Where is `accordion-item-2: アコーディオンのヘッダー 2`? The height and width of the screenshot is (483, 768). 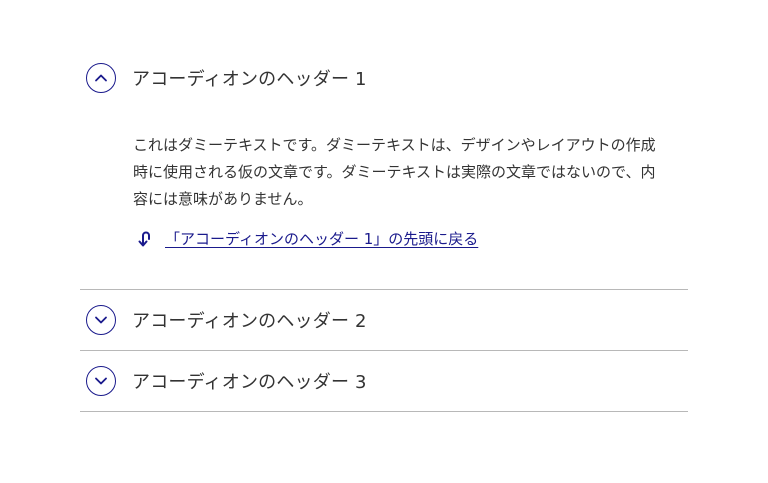 accordion-item-2: アコーディオンのヘッダー 2 is located at coordinates (384, 320).